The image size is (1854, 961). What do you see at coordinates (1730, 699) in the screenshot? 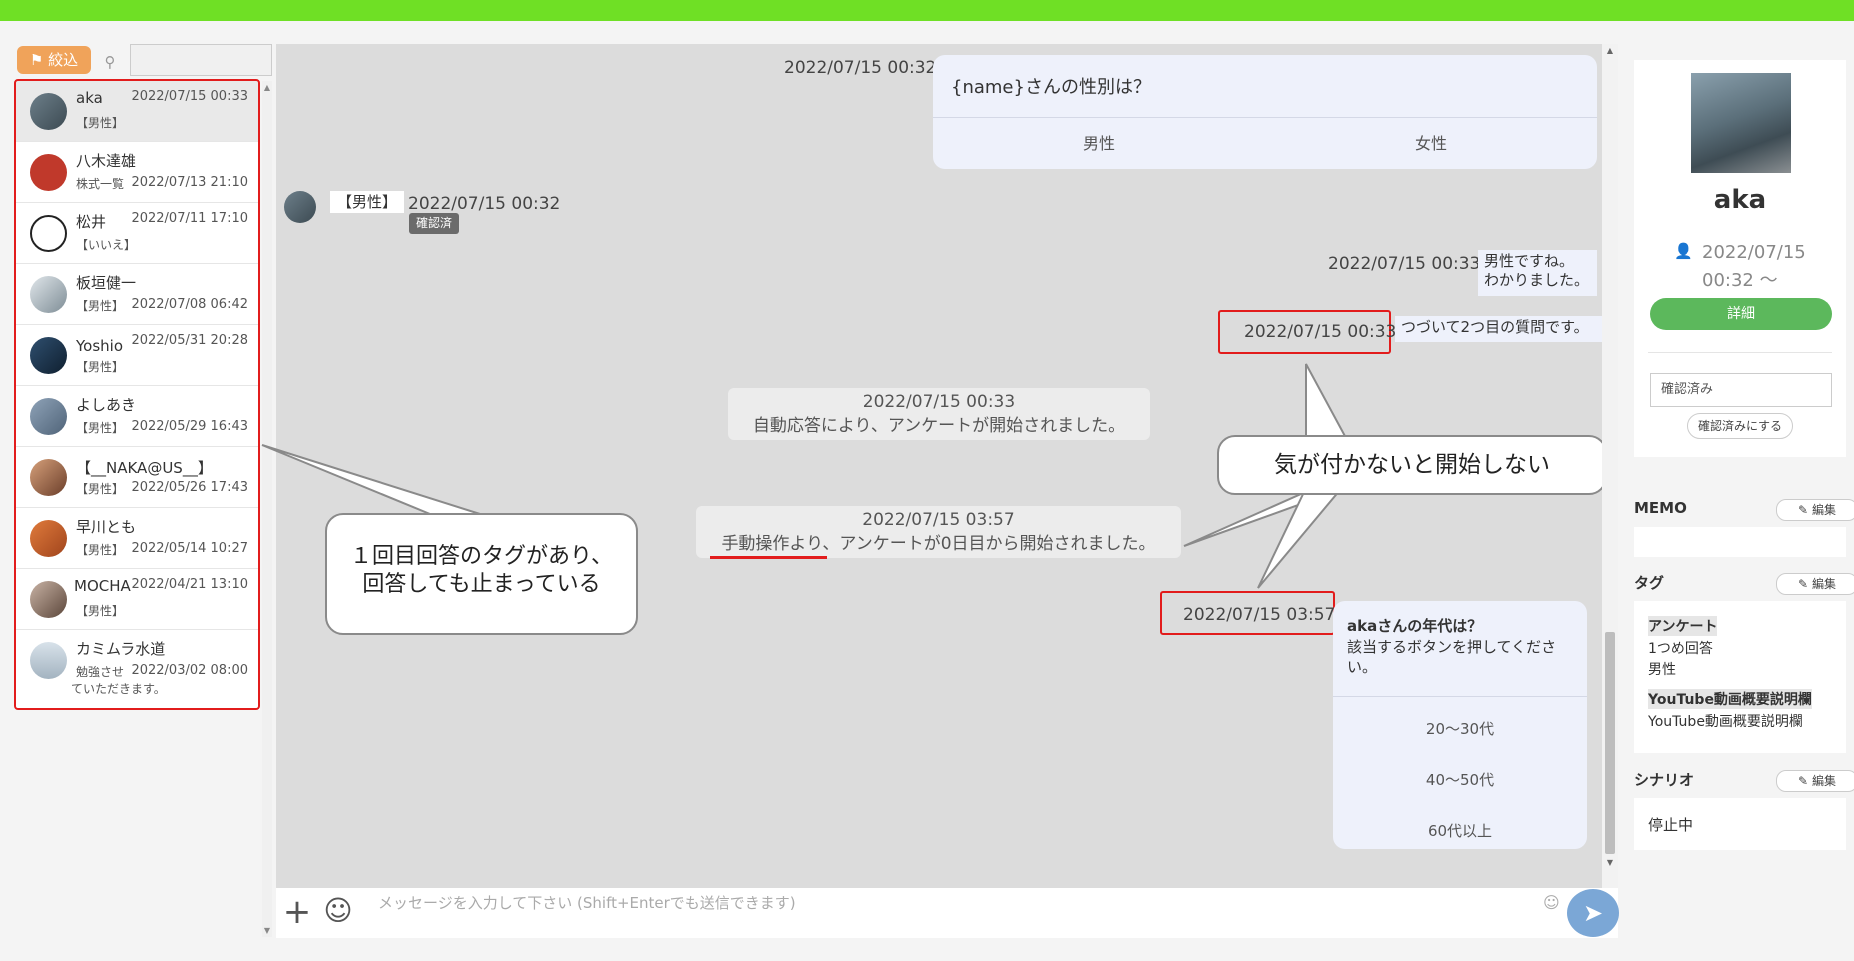
I see `tag-group-label: YouTube動画概要説明欄` at bounding box center [1730, 699].